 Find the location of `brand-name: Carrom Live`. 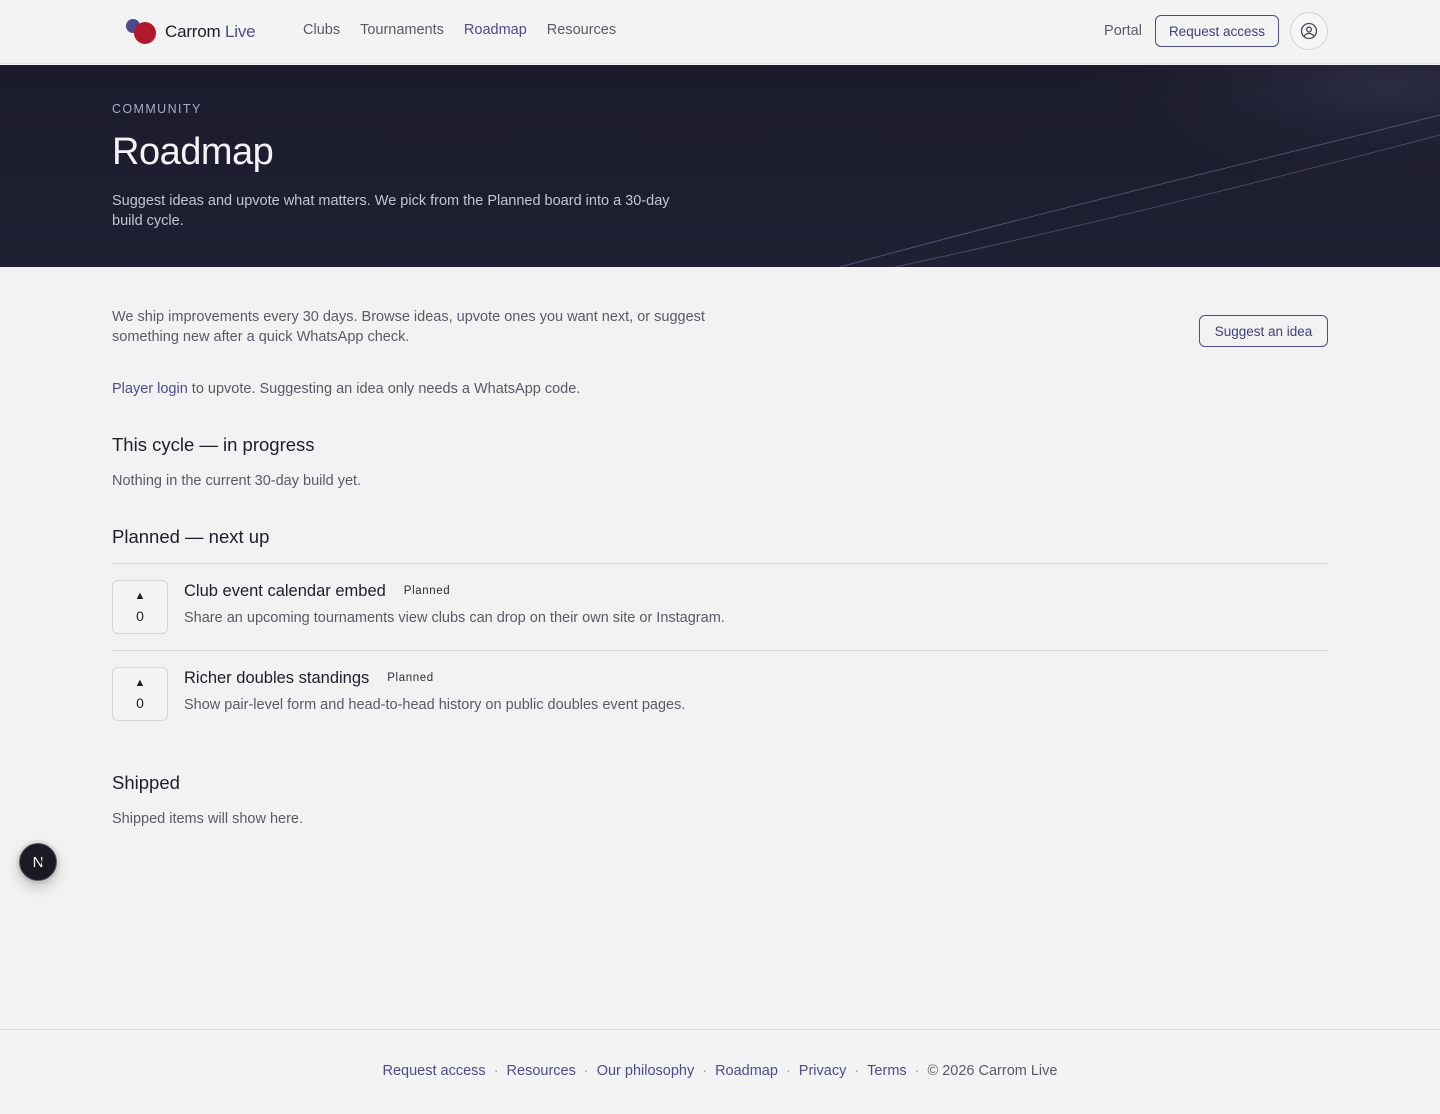

brand-name: Carrom Live is located at coordinates (210, 32).